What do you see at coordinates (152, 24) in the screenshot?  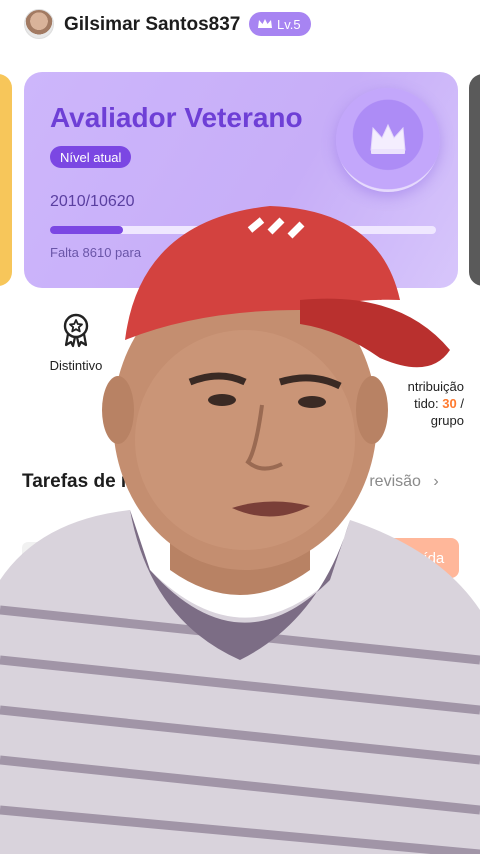 I see `username: Gilsimar Santos837` at bounding box center [152, 24].